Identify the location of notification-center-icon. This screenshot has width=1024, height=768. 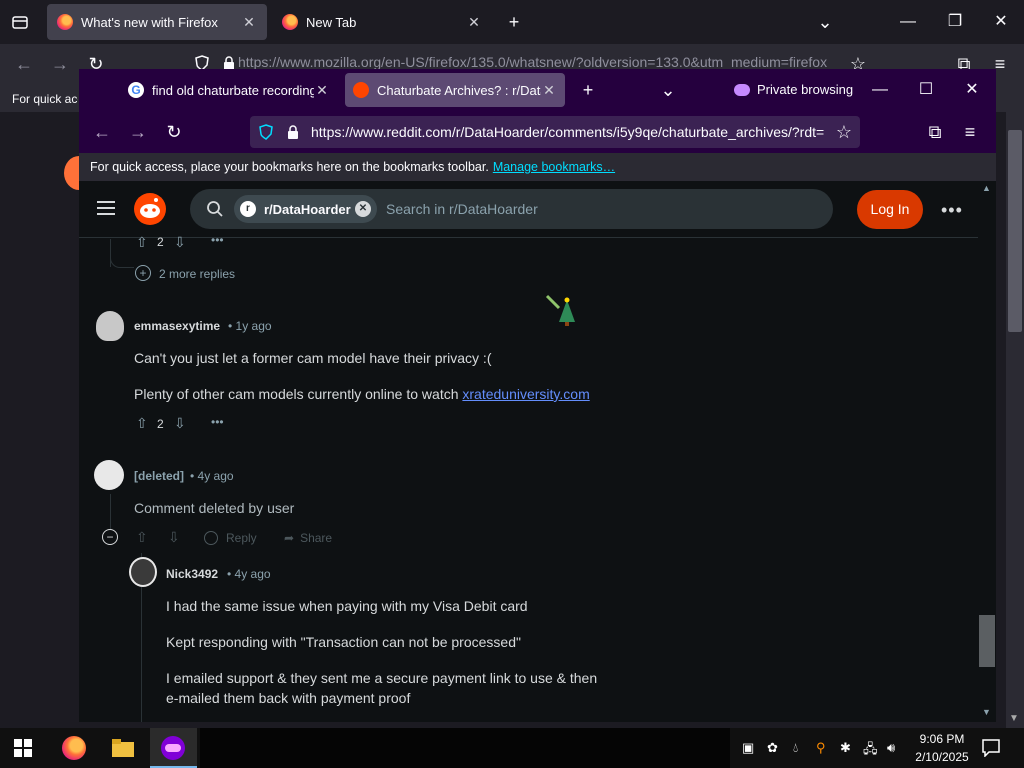
(991, 748).